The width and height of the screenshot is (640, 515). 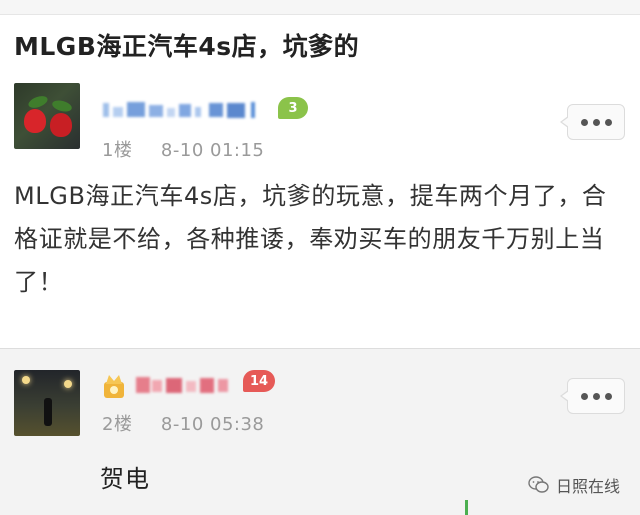 I want to click on reply-avatar, so click(x=47, y=403).